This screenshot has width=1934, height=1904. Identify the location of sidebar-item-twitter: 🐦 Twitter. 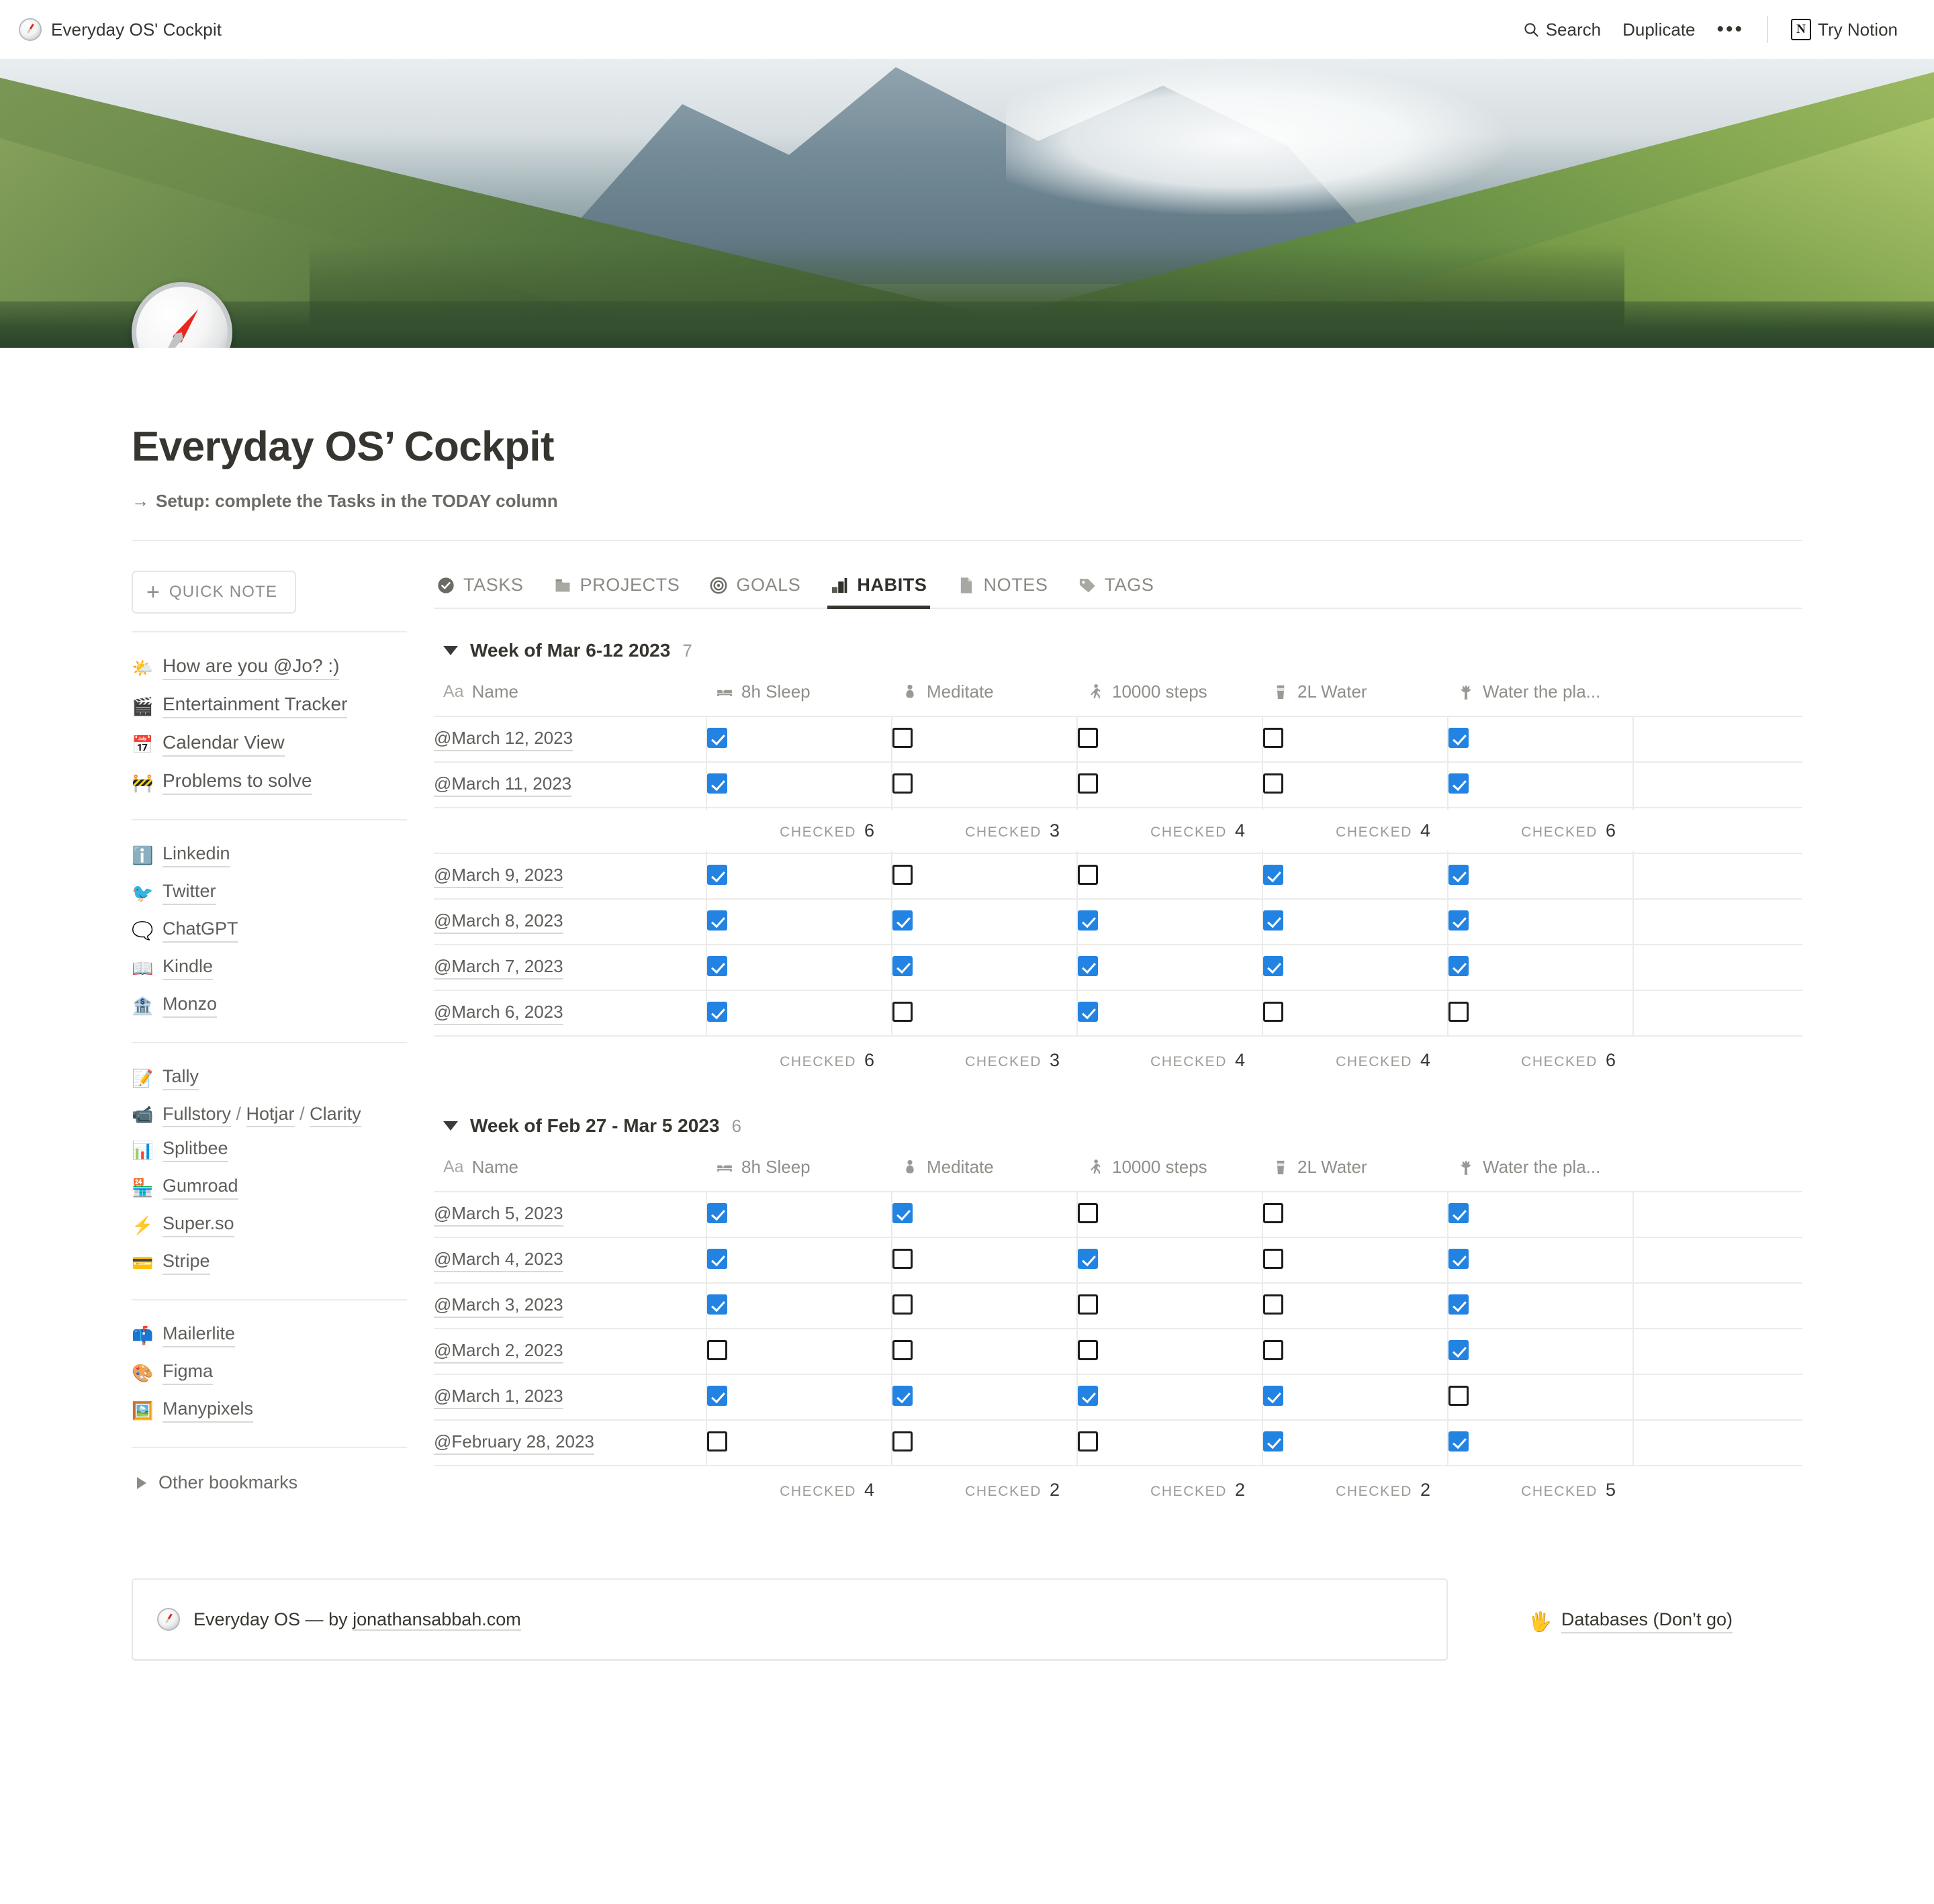
(269, 893).